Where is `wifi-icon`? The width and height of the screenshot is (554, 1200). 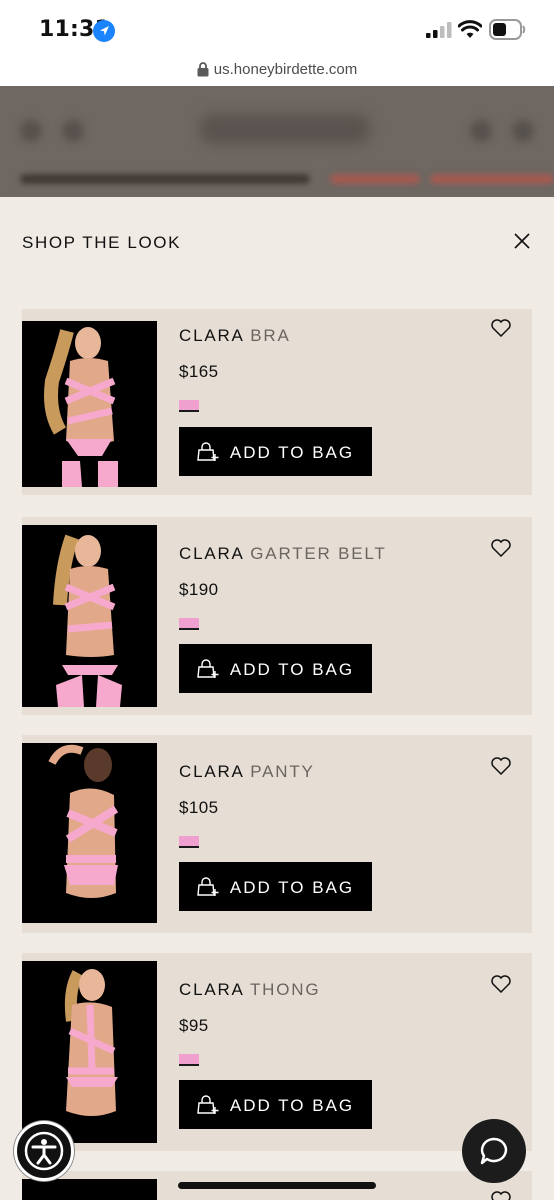
wifi-icon is located at coordinates (470, 29).